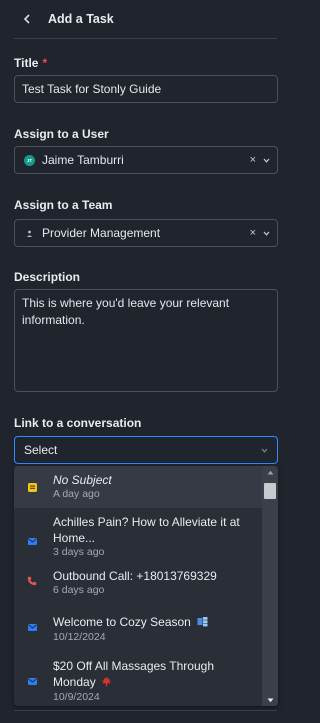 The height and width of the screenshot is (723, 320). What do you see at coordinates (122, 622) in the screenshot?
I see `option-title-text: Welcome to Cozy Season` at bounding box center [122, 622].